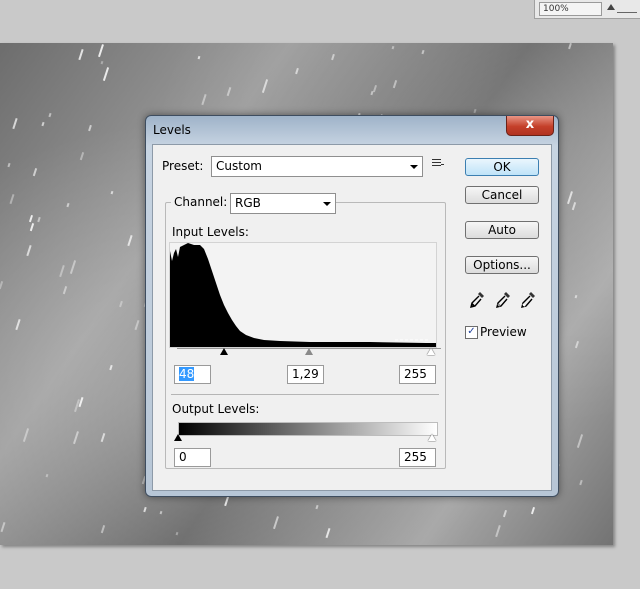 The width and height of the screenshot is (640, 589). I want to click on output-black-field: 0, so click(192, 457).